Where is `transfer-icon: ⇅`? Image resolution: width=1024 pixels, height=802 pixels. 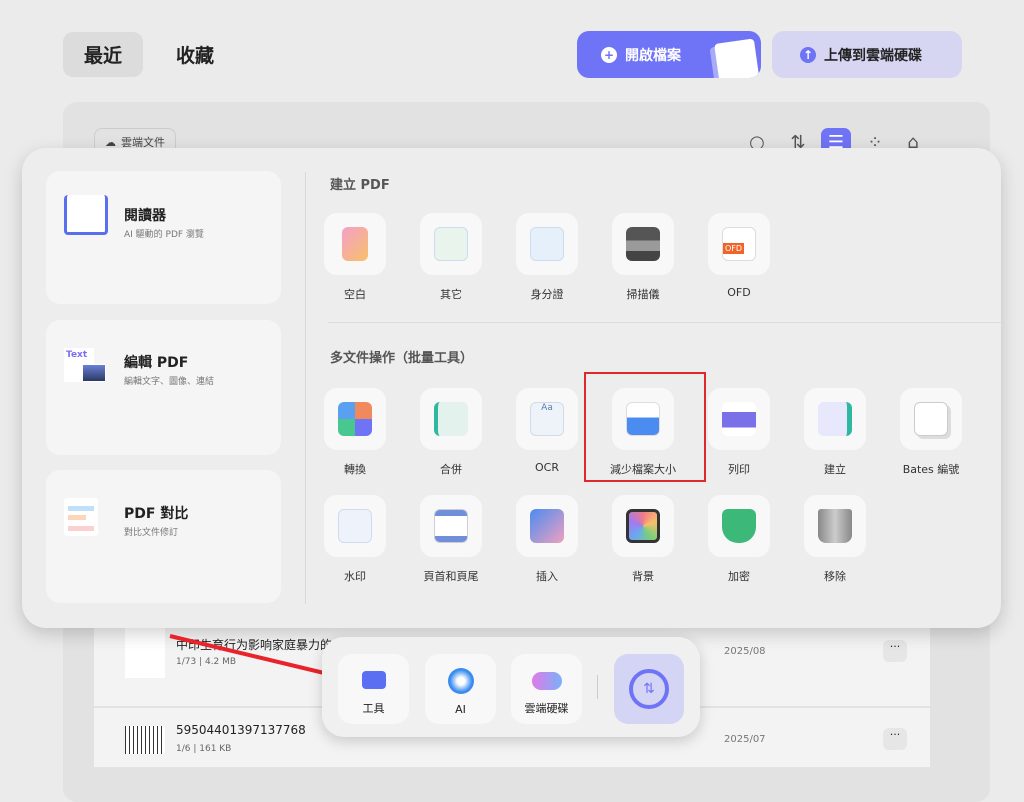
transfer-icon: ⇅ is located at coordinates (649, 689).